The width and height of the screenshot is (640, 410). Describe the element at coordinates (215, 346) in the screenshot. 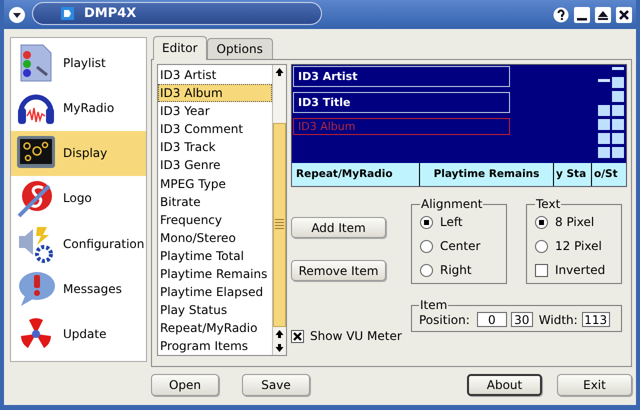

I see `list-item: Program Items` at that location.